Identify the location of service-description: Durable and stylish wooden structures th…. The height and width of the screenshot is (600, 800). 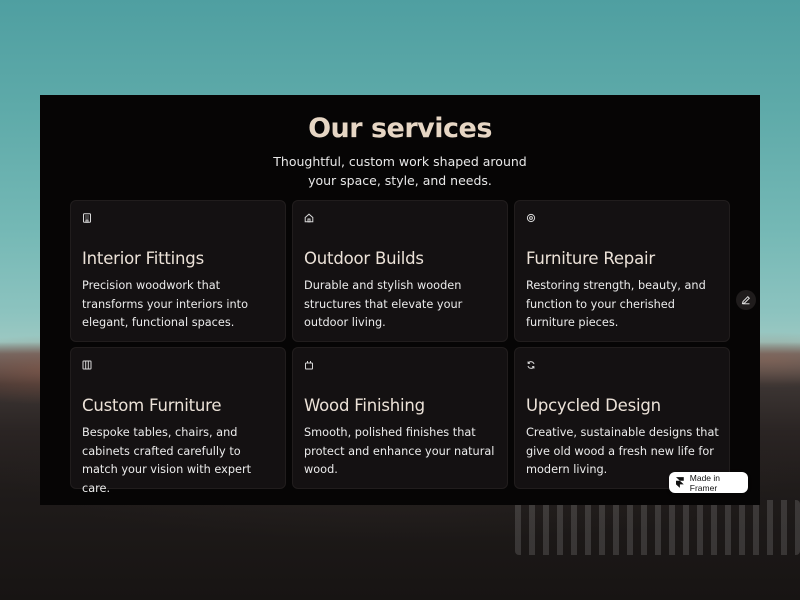
(383, 304).